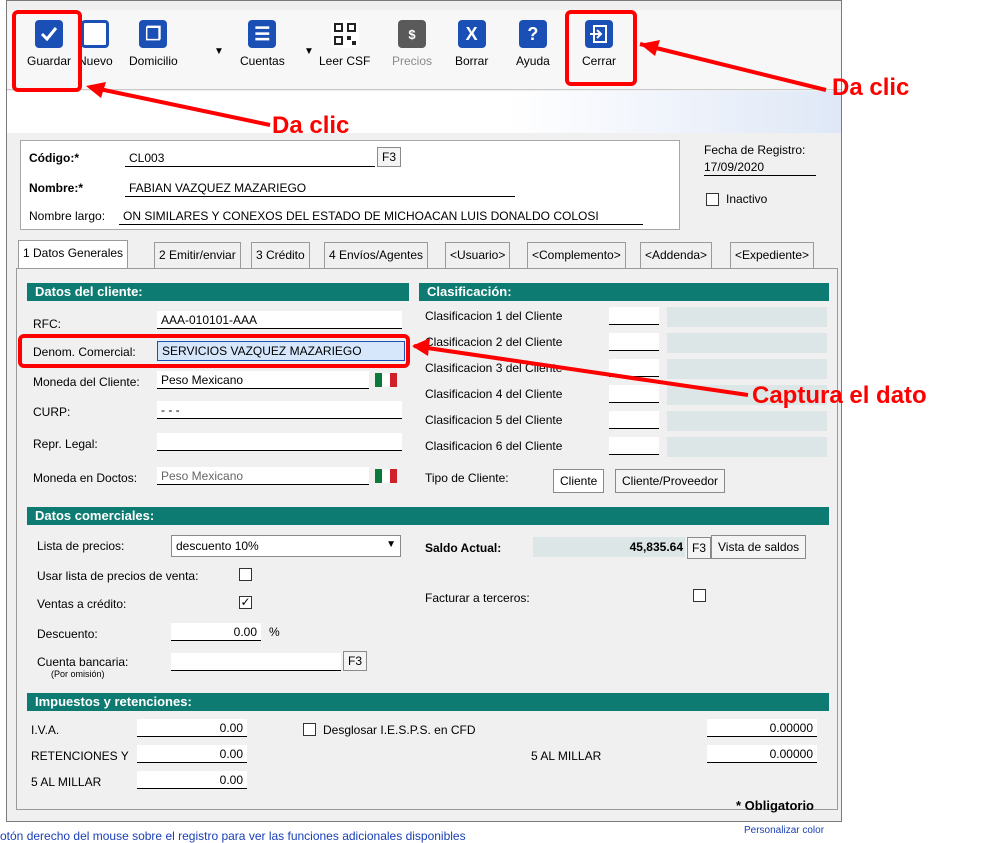 The height and width of the screenshot is (843, 988). What do you see at coordinates (871, 87) in the screenshot?
I see `click-callout-close: Da clic` at bounding box center [871, 87].